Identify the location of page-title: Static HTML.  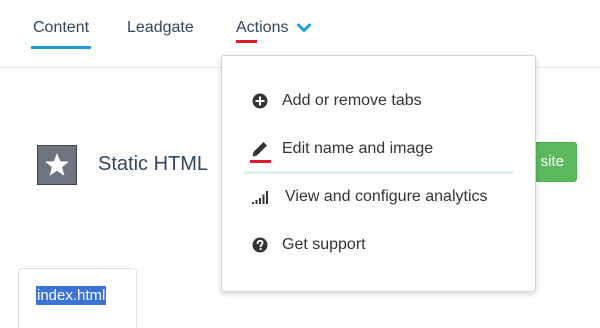
(153, 164).